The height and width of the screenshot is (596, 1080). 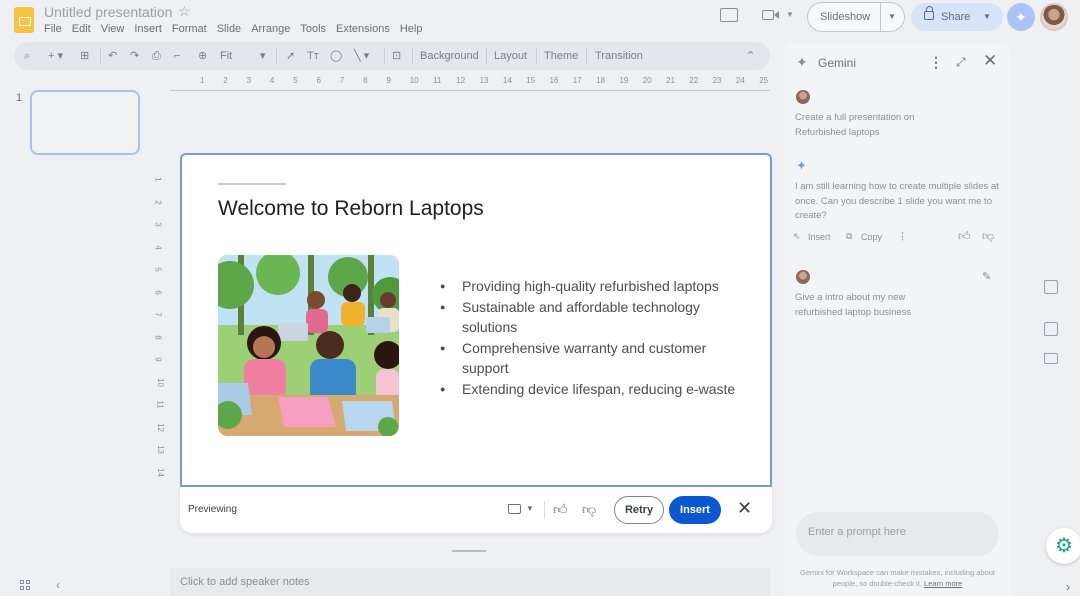 What do you see at coordinates (134, 56) in the screenshot?
I see `redo-icon: ↷` at bounding box center [134, 56].